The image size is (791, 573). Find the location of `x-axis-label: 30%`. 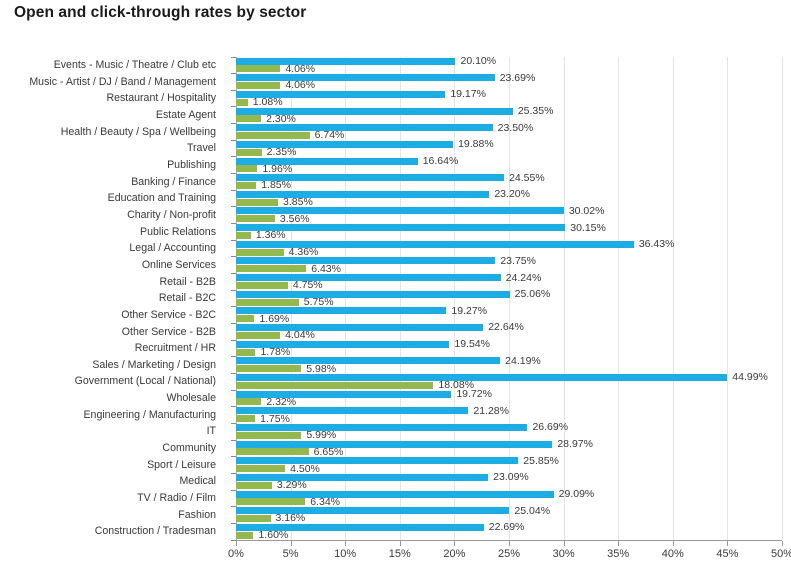

x-axis-label: 30% is located at coordinates (563, 554).